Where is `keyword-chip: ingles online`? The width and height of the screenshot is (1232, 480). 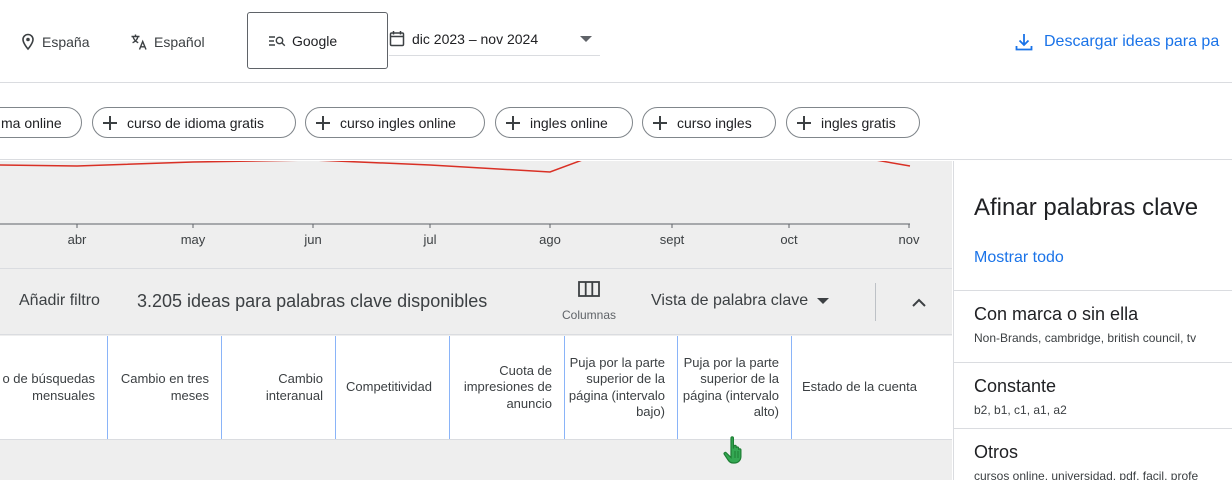
keyword-chip: ingles online is located at coordinates (564, 122).